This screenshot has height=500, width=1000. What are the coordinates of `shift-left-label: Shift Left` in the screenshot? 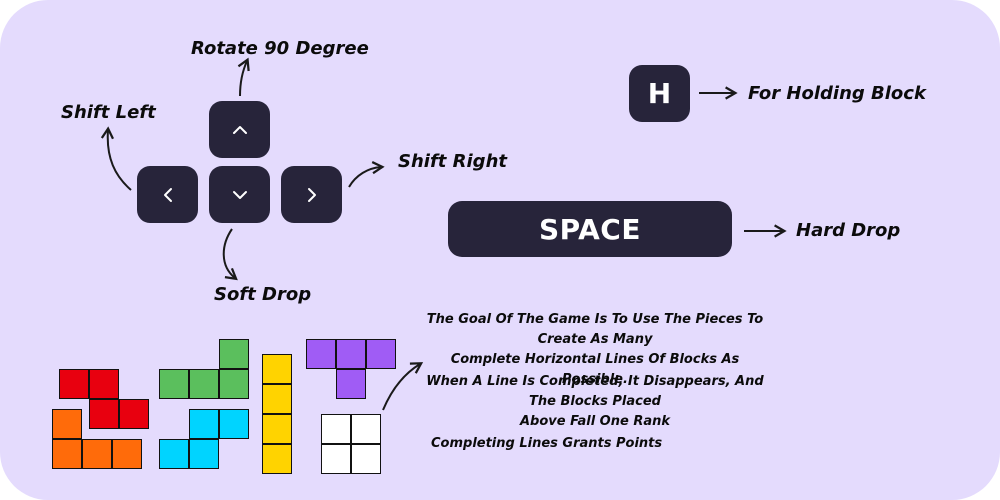 It's located at (108, 112).